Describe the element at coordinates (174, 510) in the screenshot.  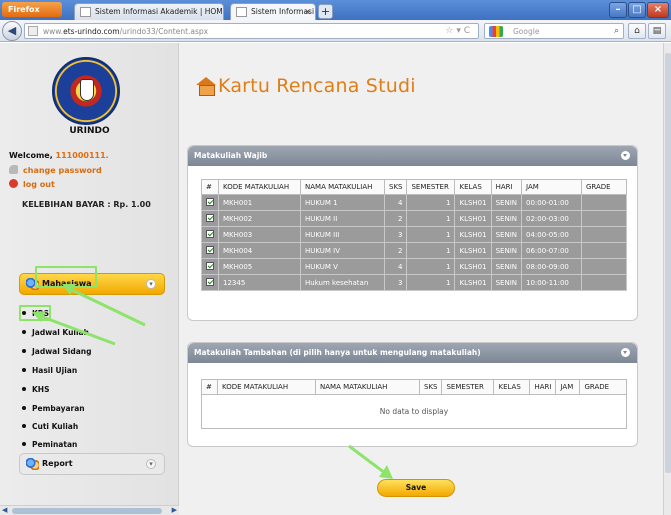
I see `scroll-right-icon: ▶` at that location.